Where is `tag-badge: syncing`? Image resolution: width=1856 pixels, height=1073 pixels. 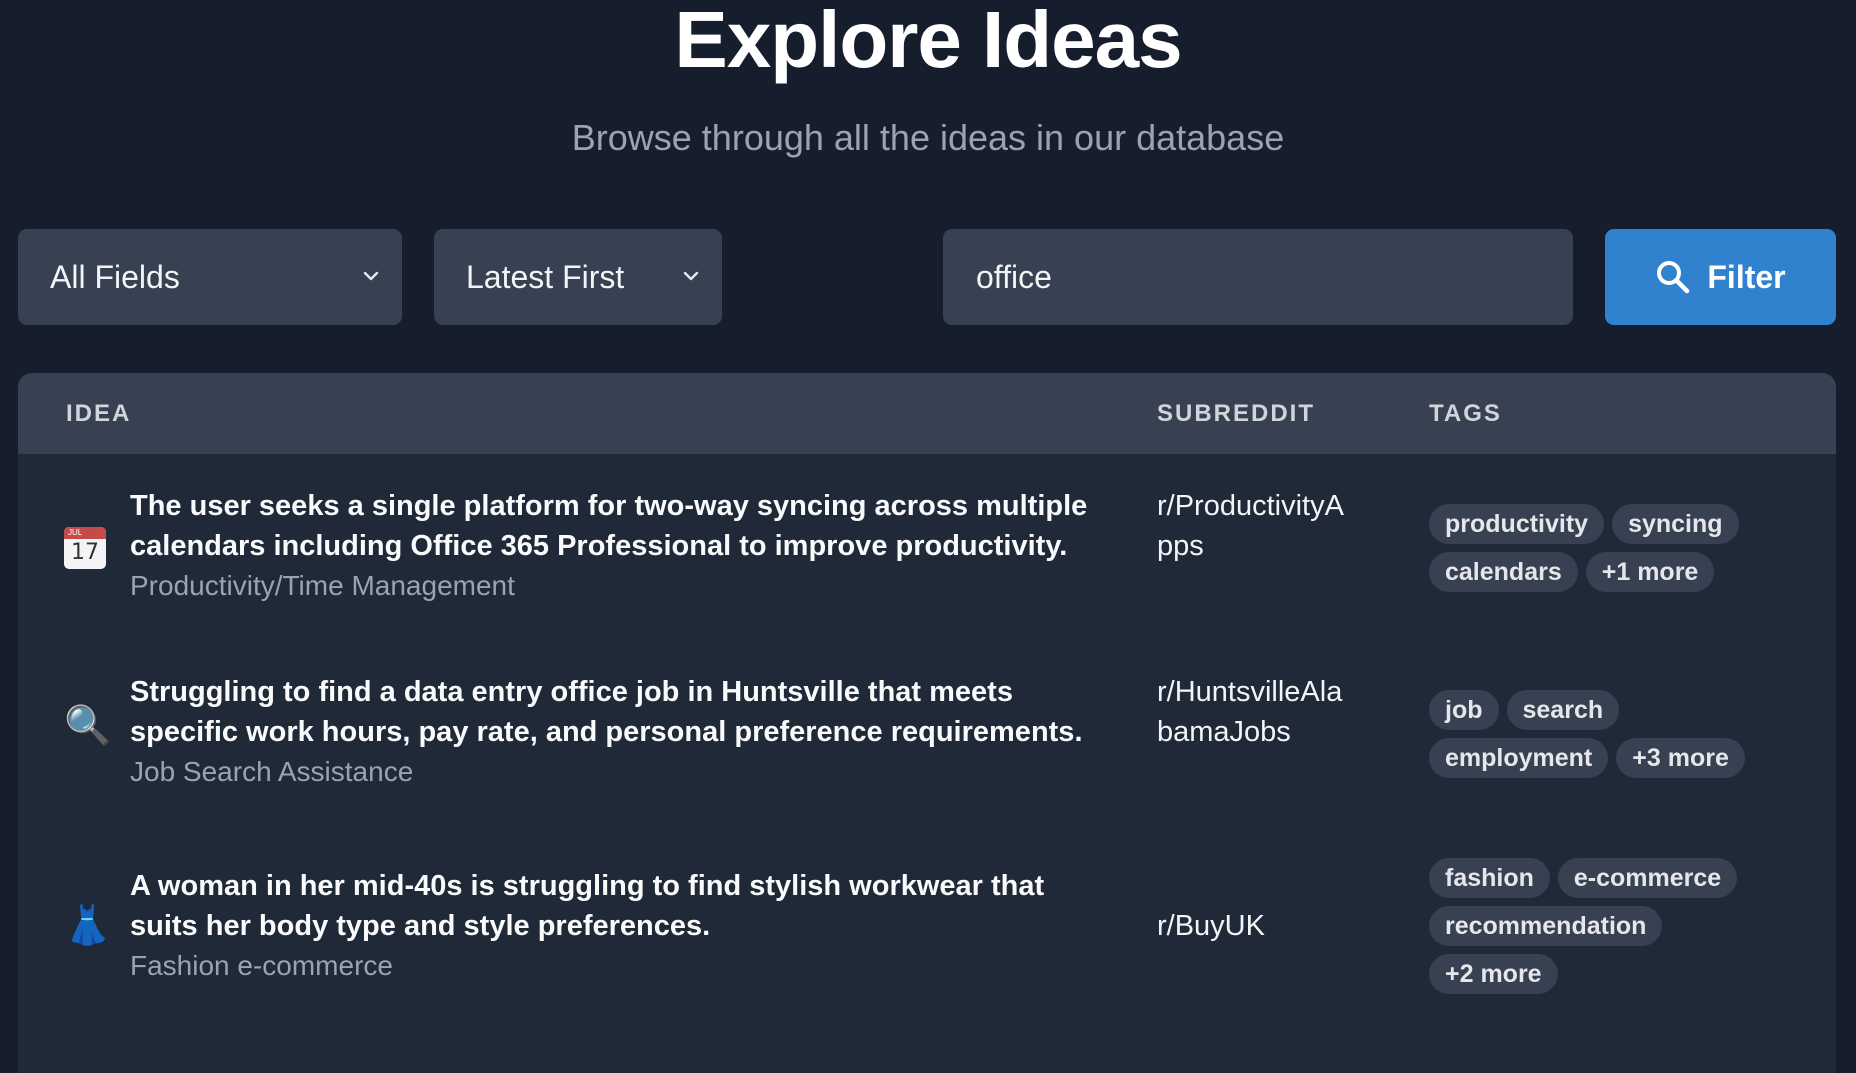
tag-badge: syncing is located at coordinates (1675, 524).